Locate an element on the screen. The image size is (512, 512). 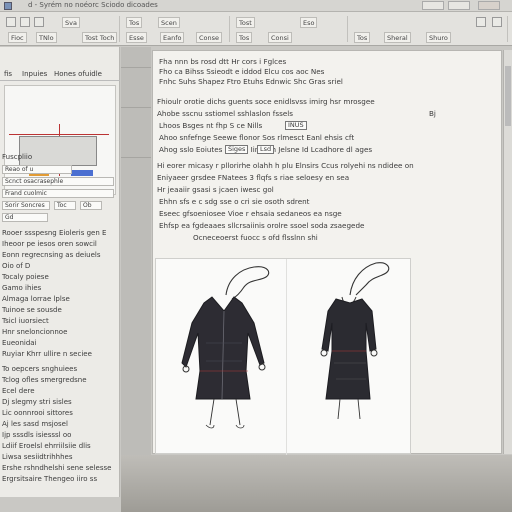
doc-line: Ahobe sscnu sstiomel sshlaslon fssels is located at coordinates (225, 113).